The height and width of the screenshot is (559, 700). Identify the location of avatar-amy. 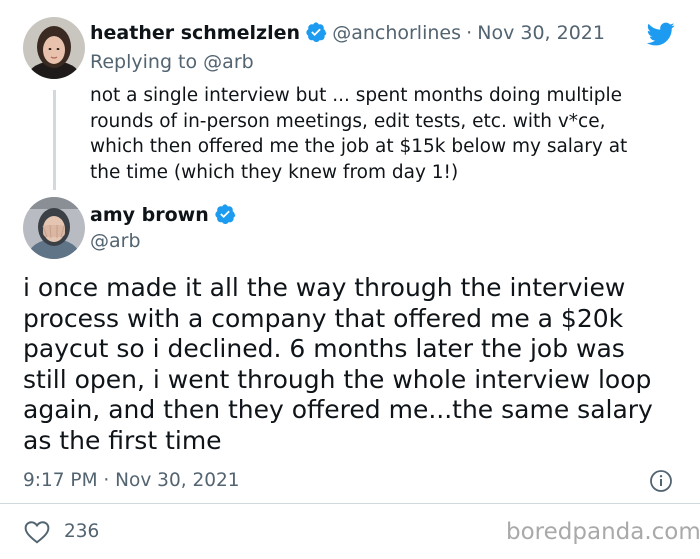
(54, 228).